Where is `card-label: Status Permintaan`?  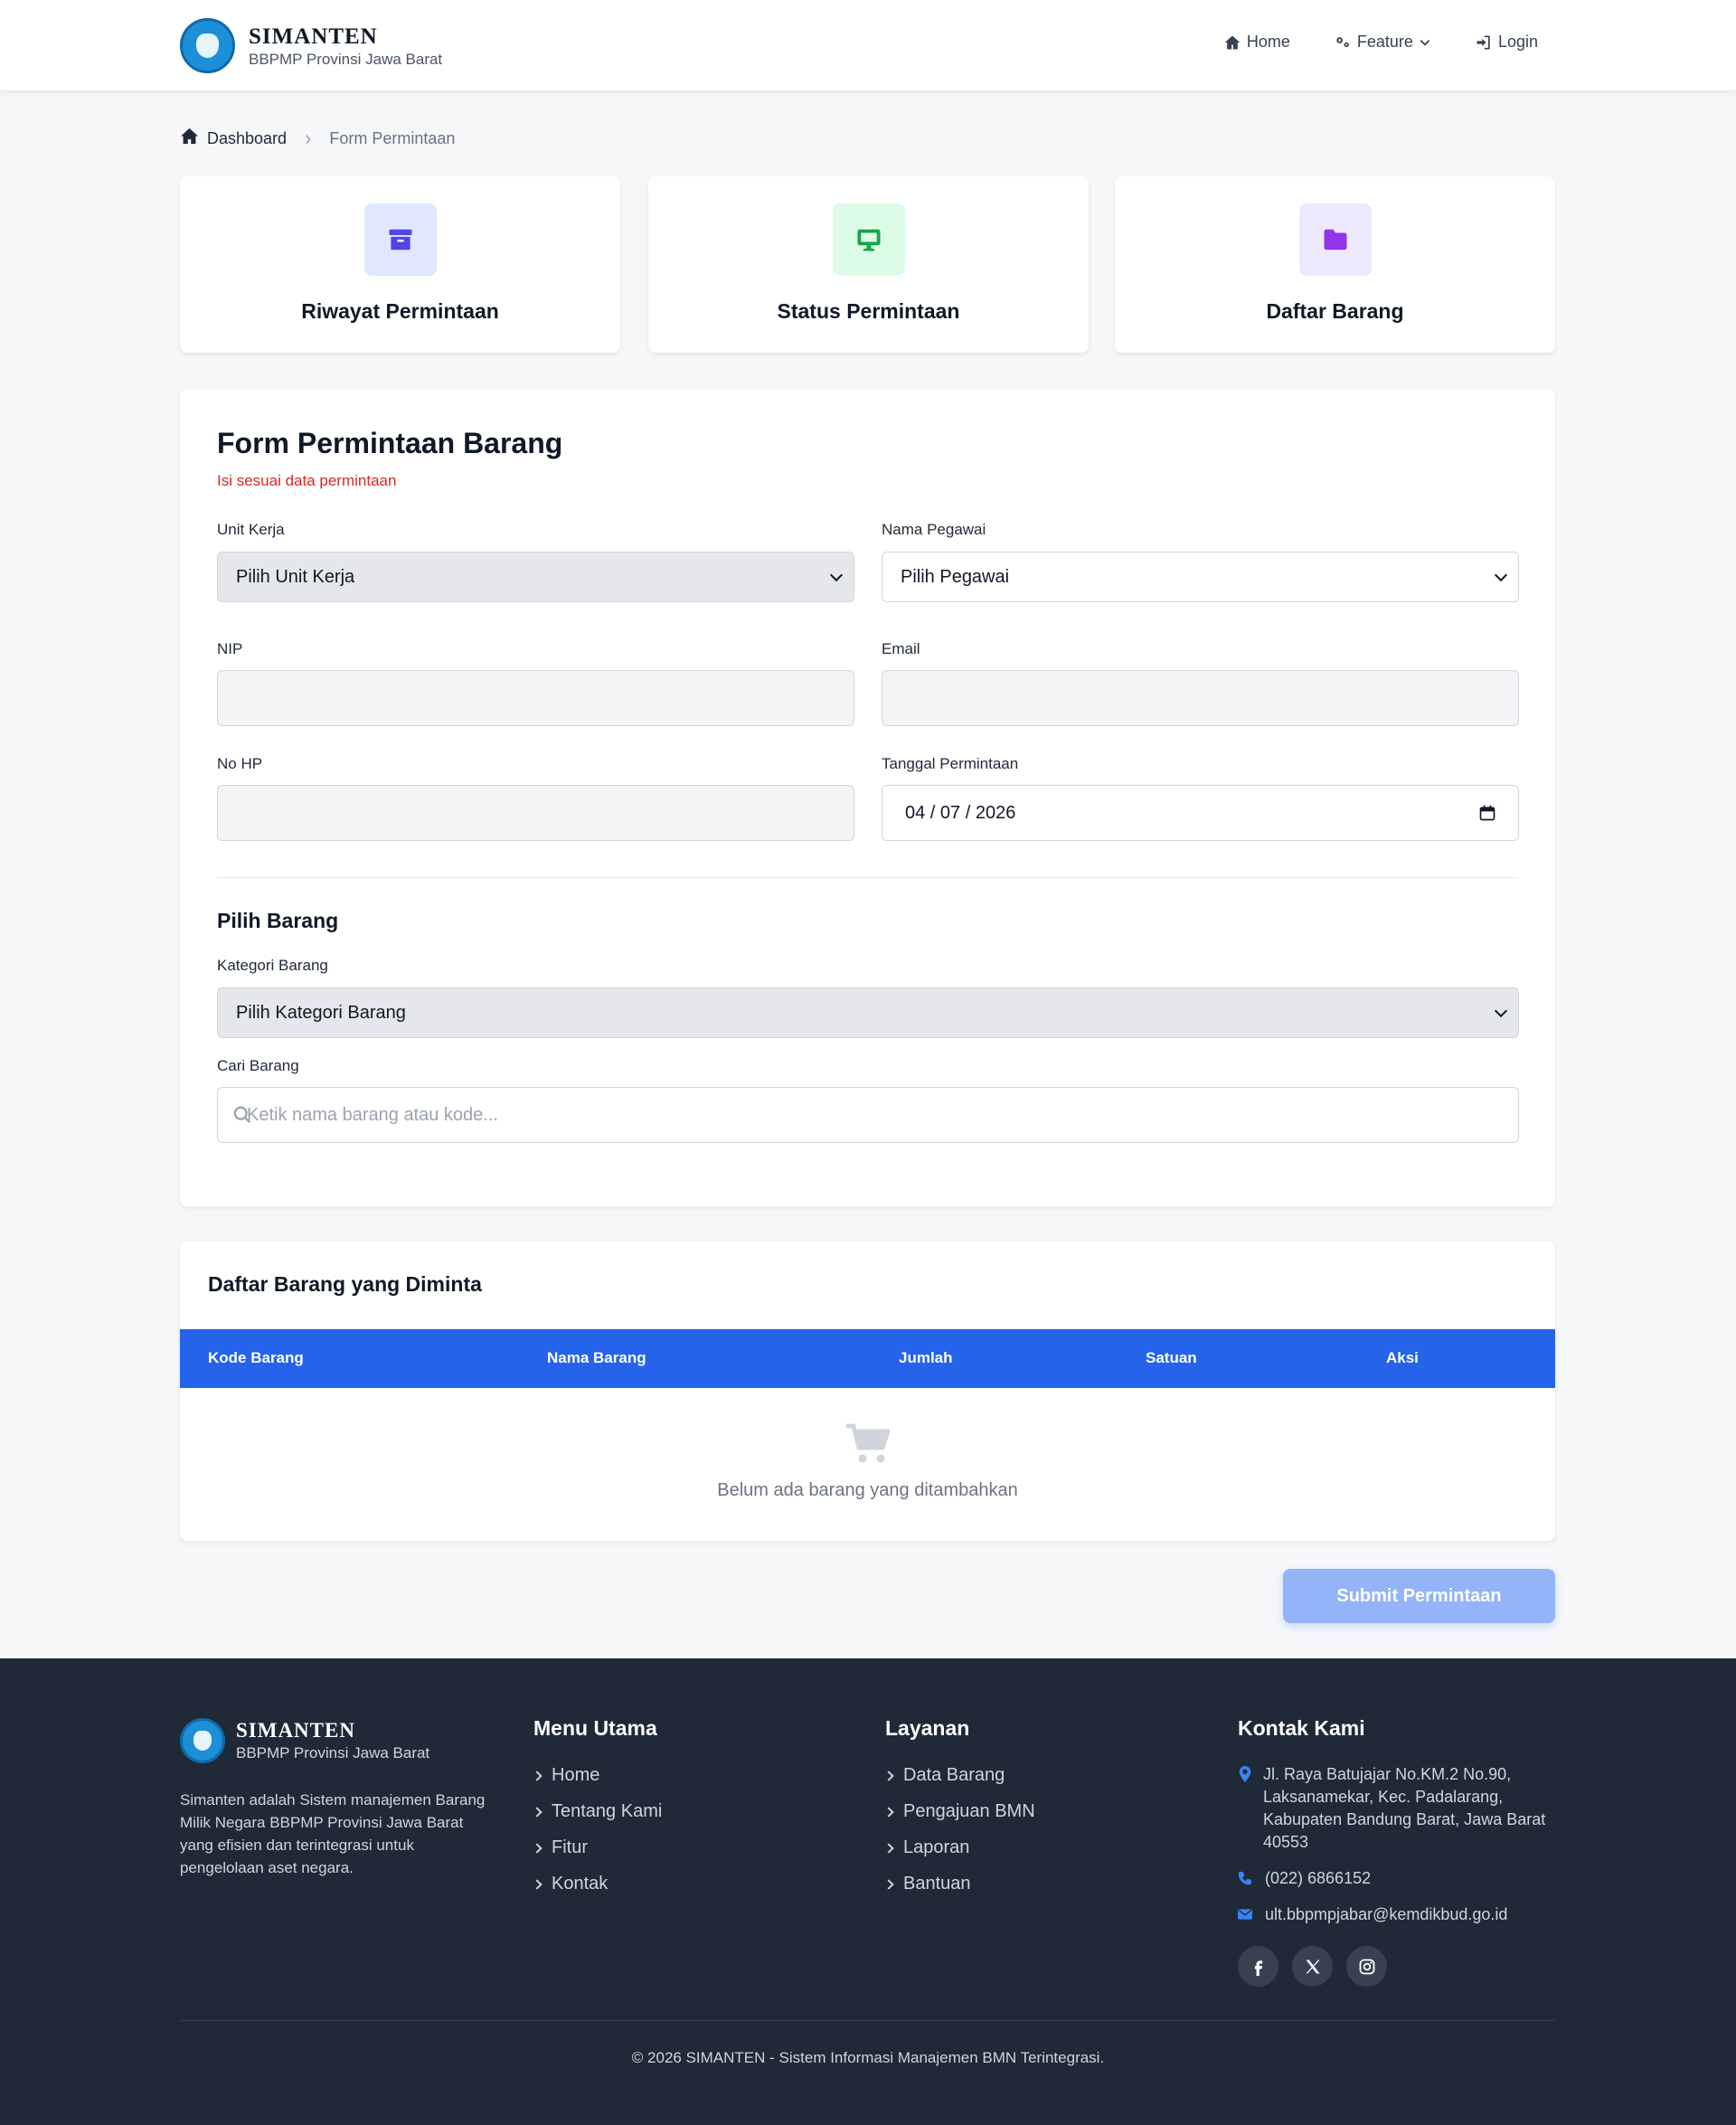 card-label: Status Permintaan is located at coordinates (869, 311).